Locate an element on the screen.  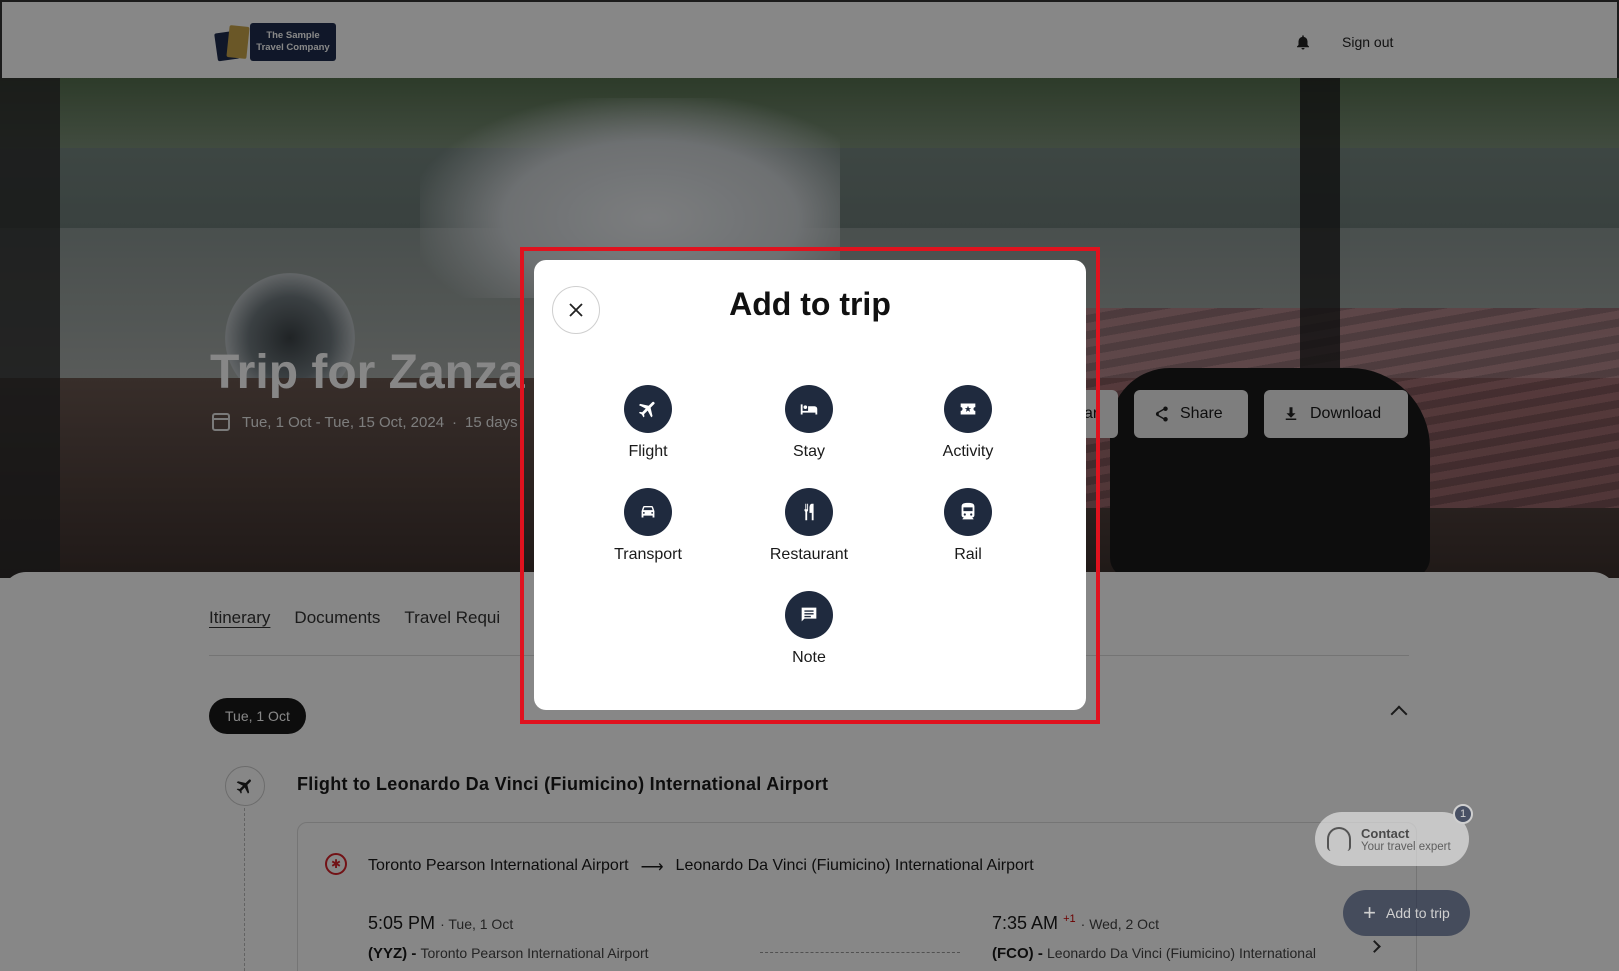
ticket-icon is located at coordinates (968, 409).